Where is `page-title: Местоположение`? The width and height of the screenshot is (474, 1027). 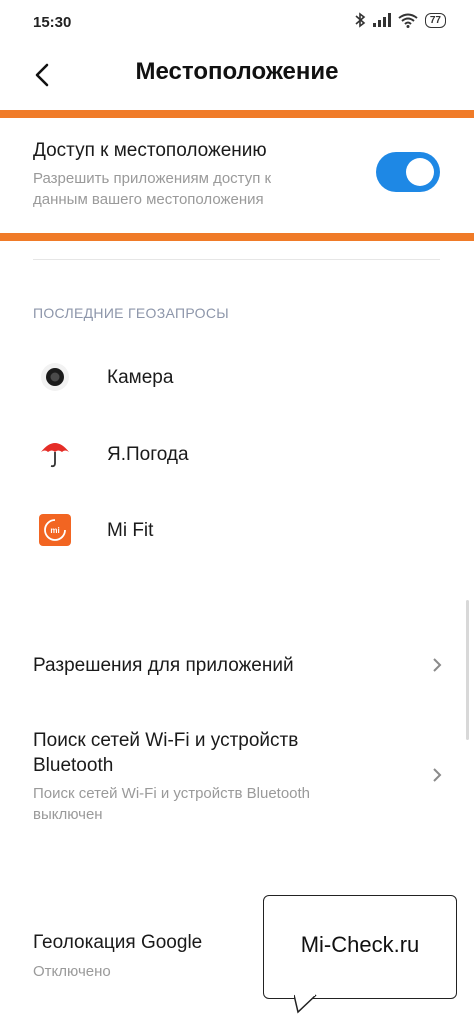
page-title: Местоположение is located at coordinates (237, 71).